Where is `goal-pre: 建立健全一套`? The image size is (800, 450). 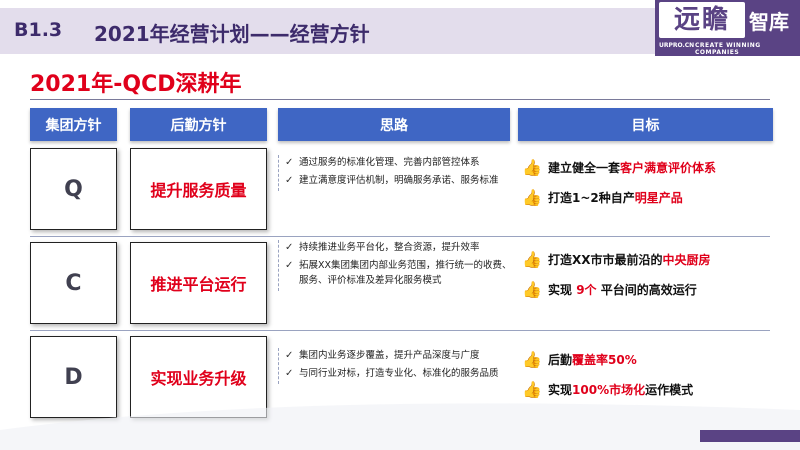 goal-pre: 建立健全一套 is located at coordinates (584, 168).